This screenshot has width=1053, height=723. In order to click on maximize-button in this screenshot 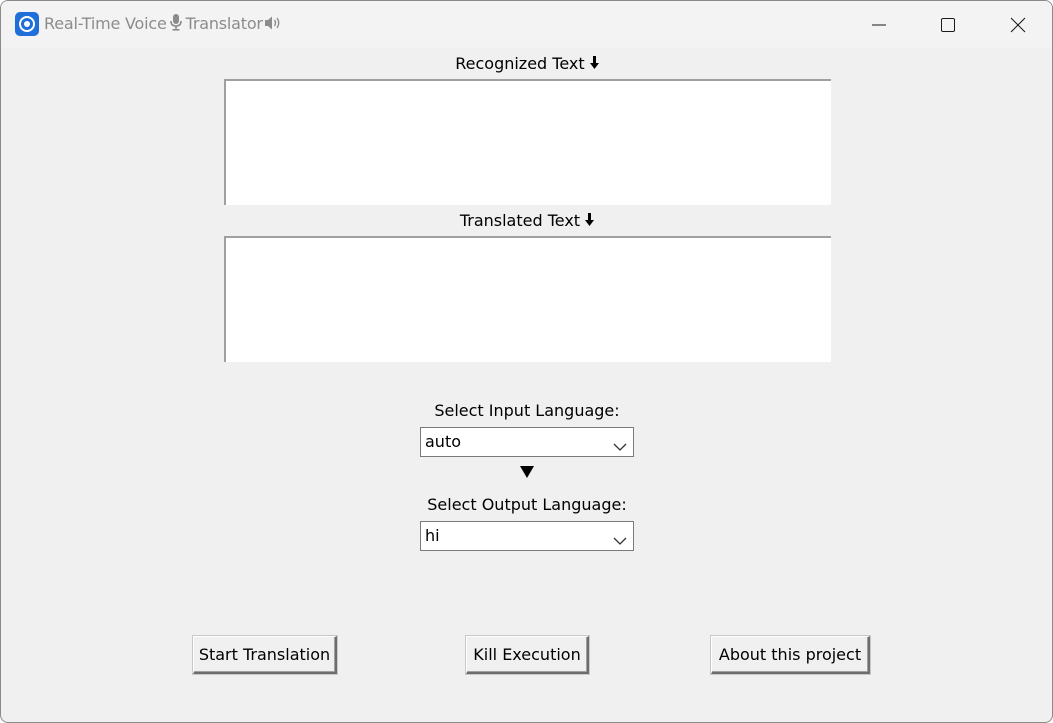, I will do `click(948, 24)`.